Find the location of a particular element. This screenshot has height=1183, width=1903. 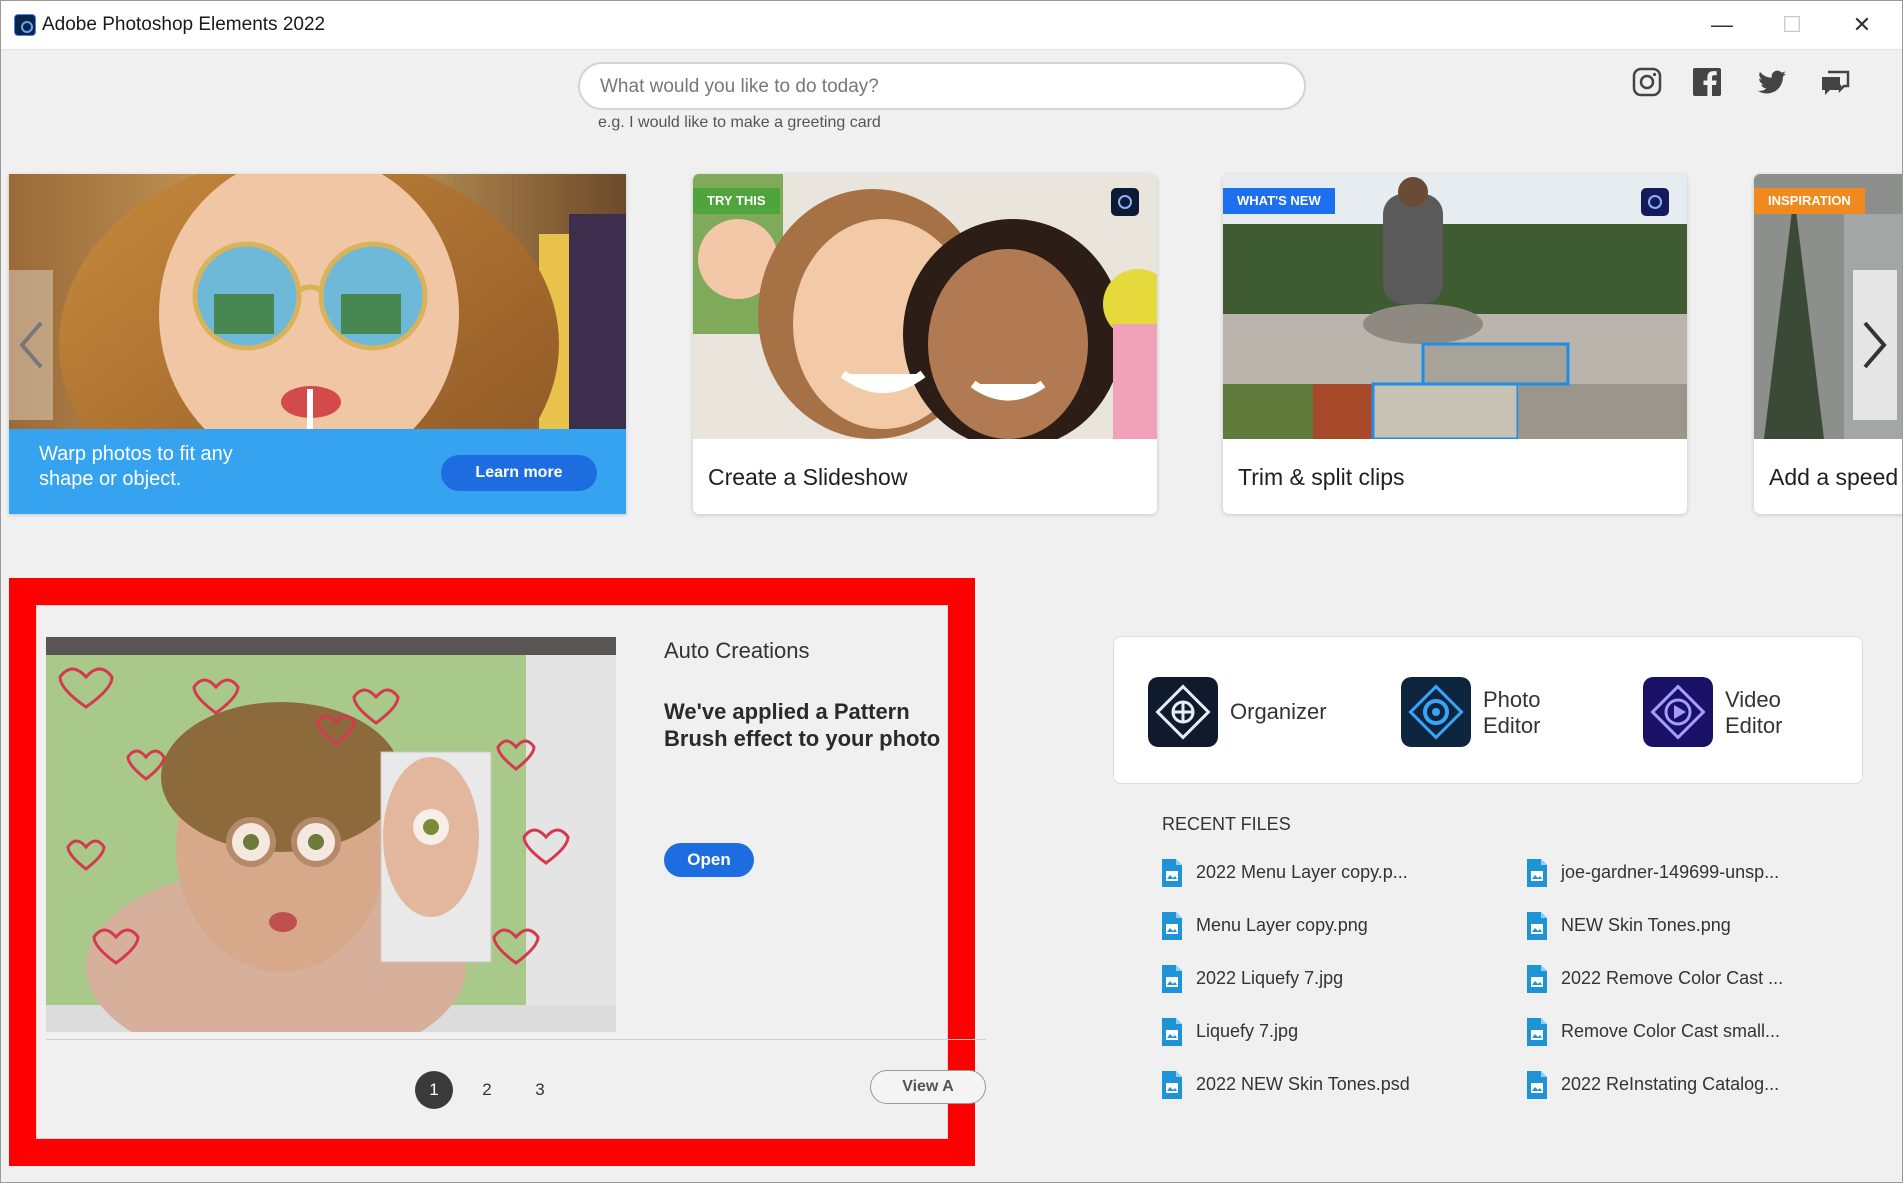

recent-file-item: 2022 NEW Skin Tones.psd is located at coordinates (1320, 1085).